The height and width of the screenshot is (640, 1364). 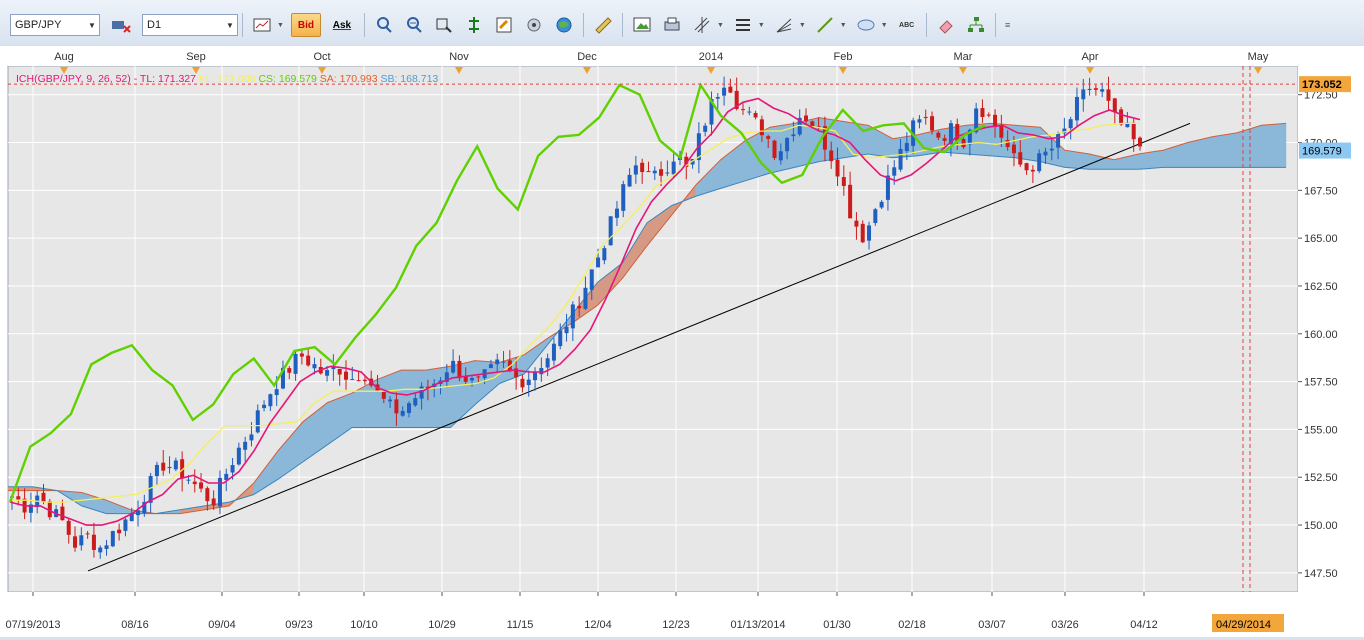 I want to click on globe-button, so click(x=564, y=25).